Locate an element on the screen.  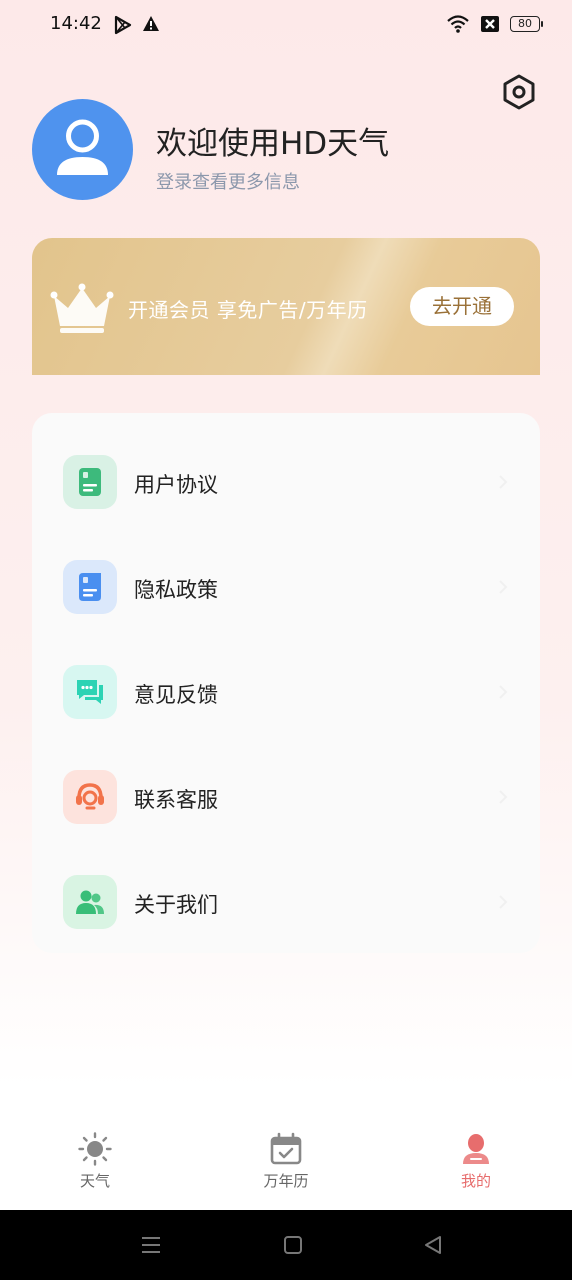
system-nav-bar is located at coordinates (286, 1245).